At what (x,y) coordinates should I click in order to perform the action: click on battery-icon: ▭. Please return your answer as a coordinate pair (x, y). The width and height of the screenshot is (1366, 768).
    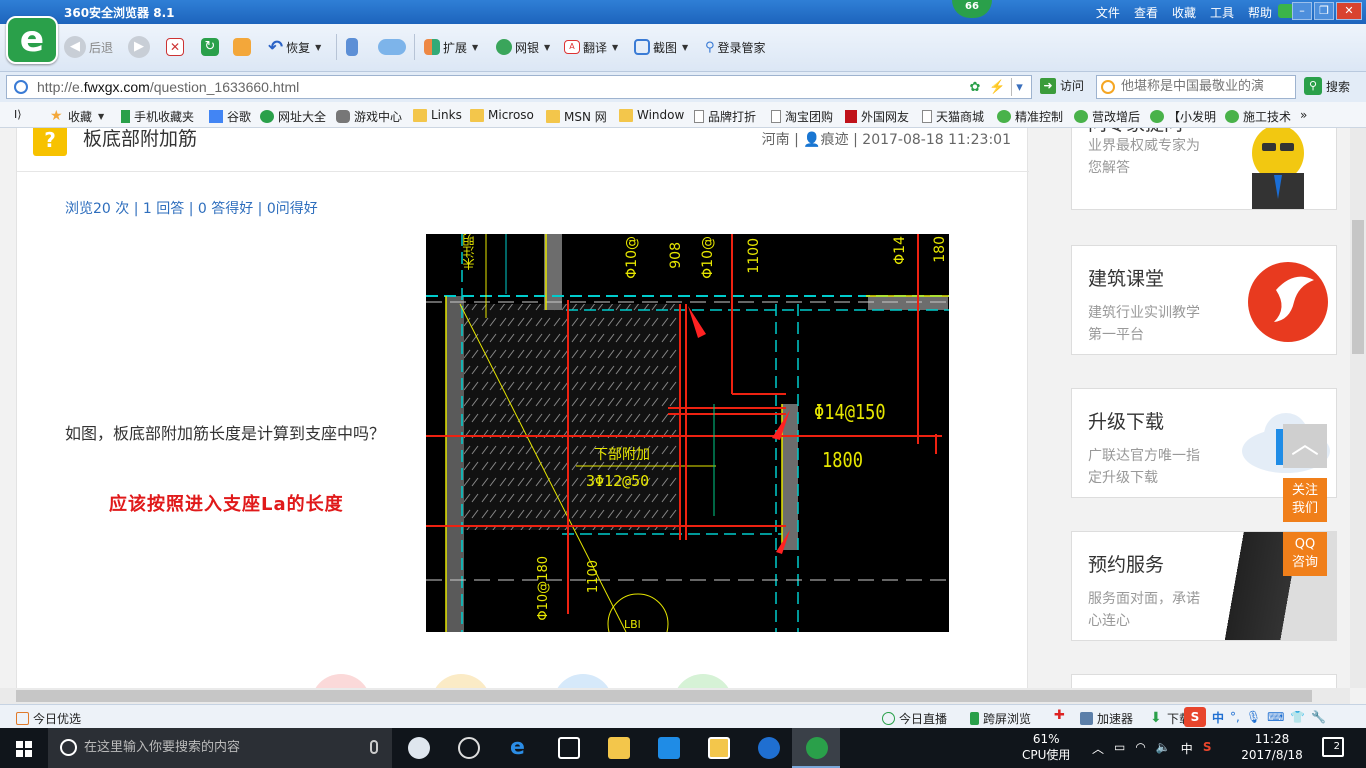
    Looking at the image, I should click on (1119, 748).